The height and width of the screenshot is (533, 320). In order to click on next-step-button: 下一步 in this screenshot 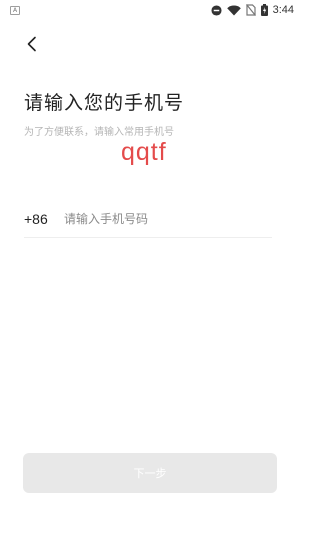, I will do `click(150, 473)`.